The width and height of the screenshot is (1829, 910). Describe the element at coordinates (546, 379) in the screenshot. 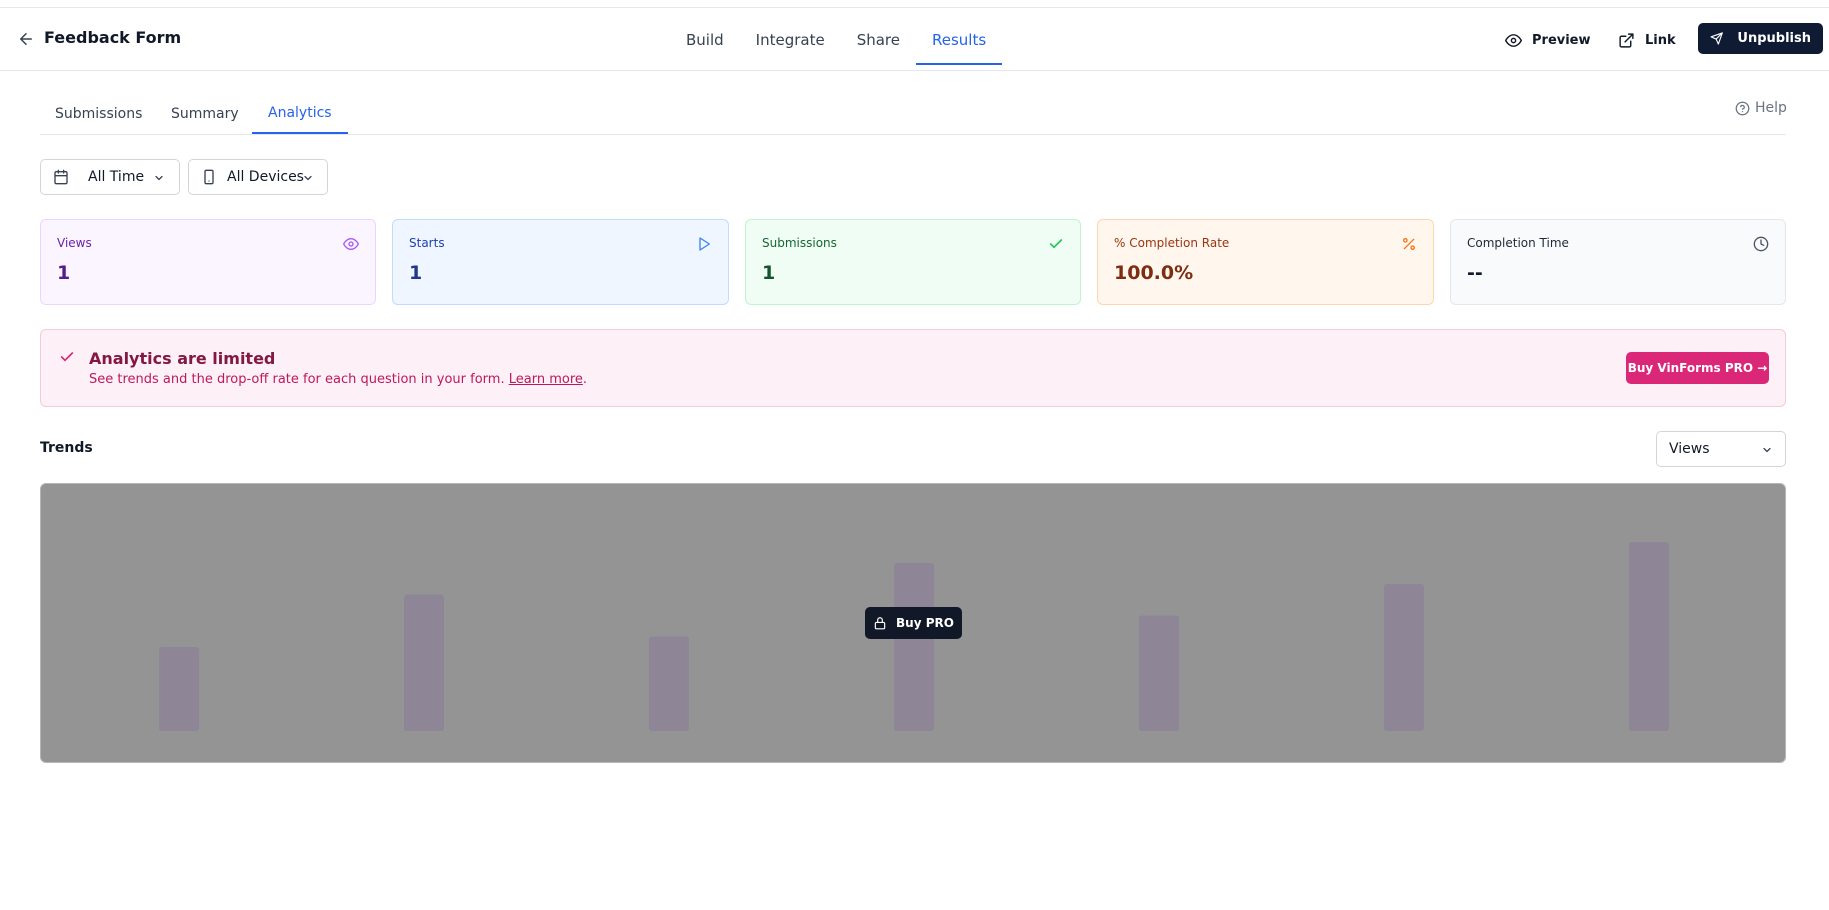

I see `learn-more-link: Learn more` at that location.